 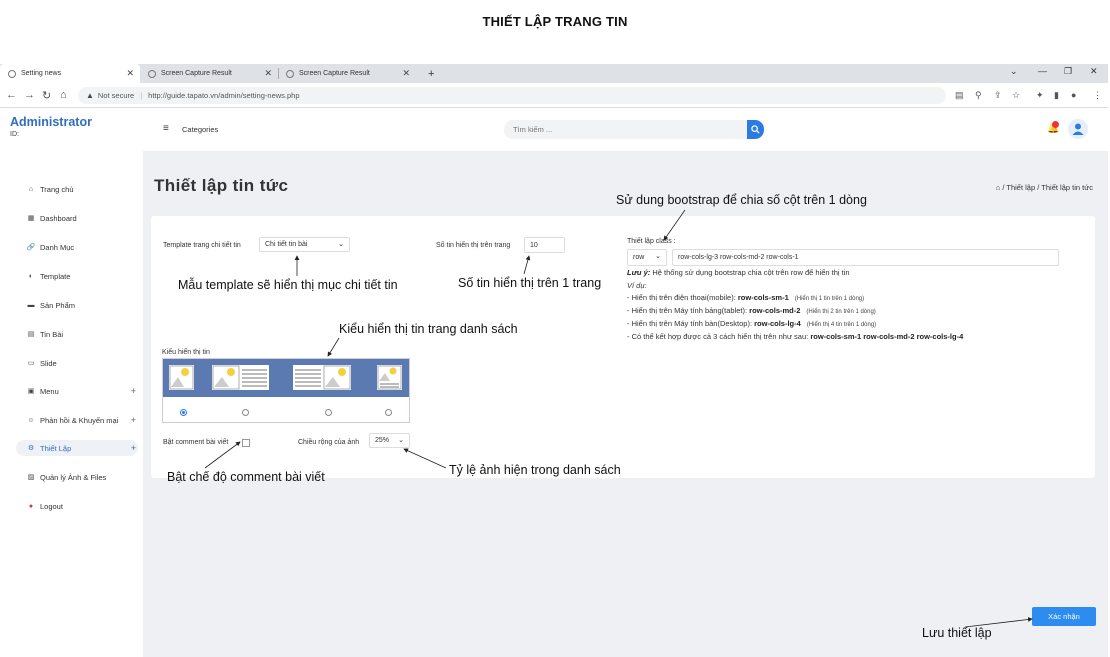 What do you see at coordinates (196, 442) in the screenshot?
I see `comment-label: Bật comment bài viết` at bounding box center [196, 442].